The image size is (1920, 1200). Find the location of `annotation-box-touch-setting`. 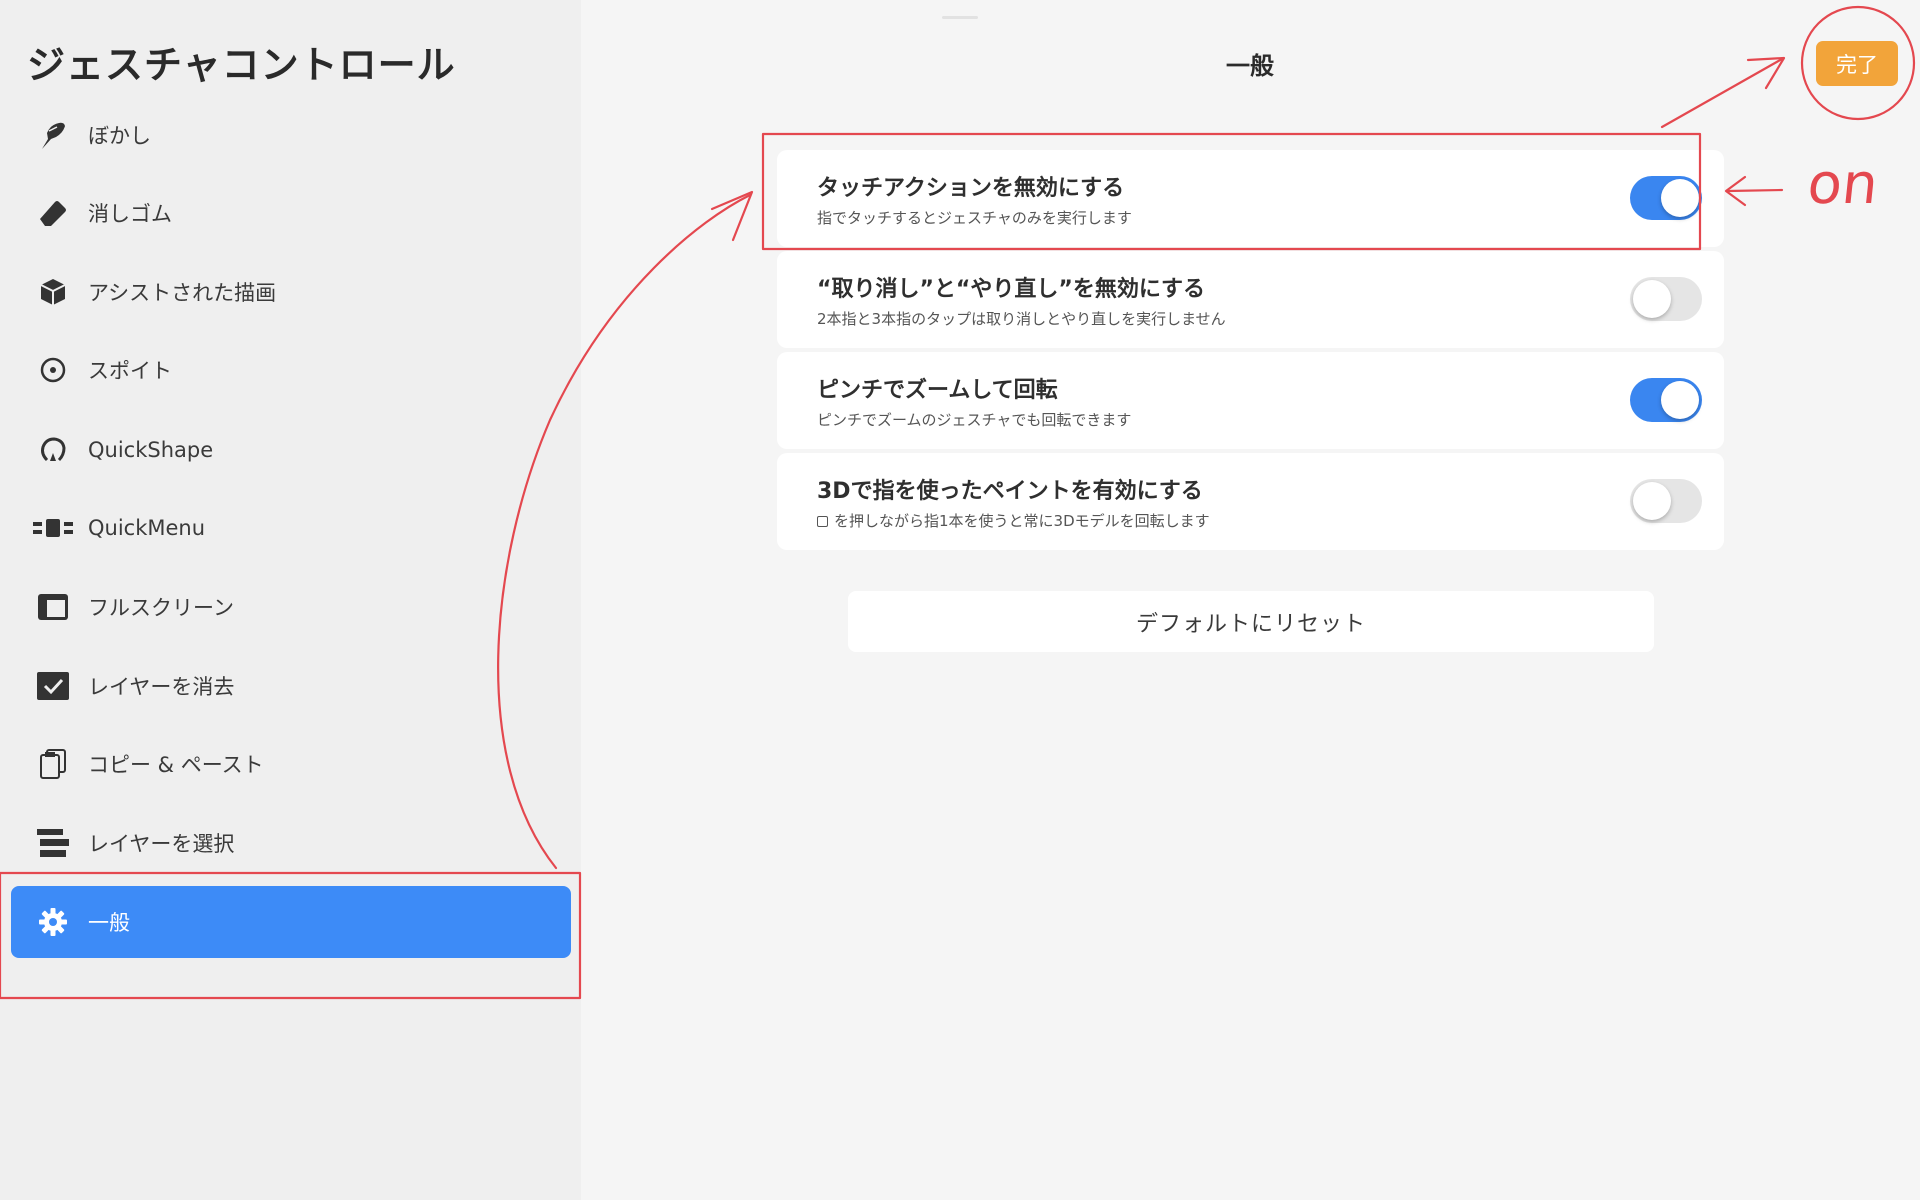

annotation-box-touch-setting is located at coordinates (1231, 191).